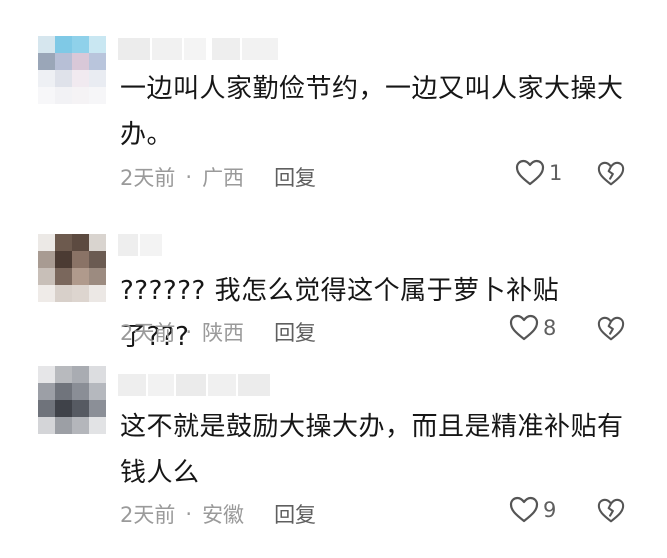 Image resolution: width=667 pixels, height=558 pixels. What do you see at coordinates (223, 333) in the screenshot?
I see `comment-location: 陕西` at bounding box center [223, 333].